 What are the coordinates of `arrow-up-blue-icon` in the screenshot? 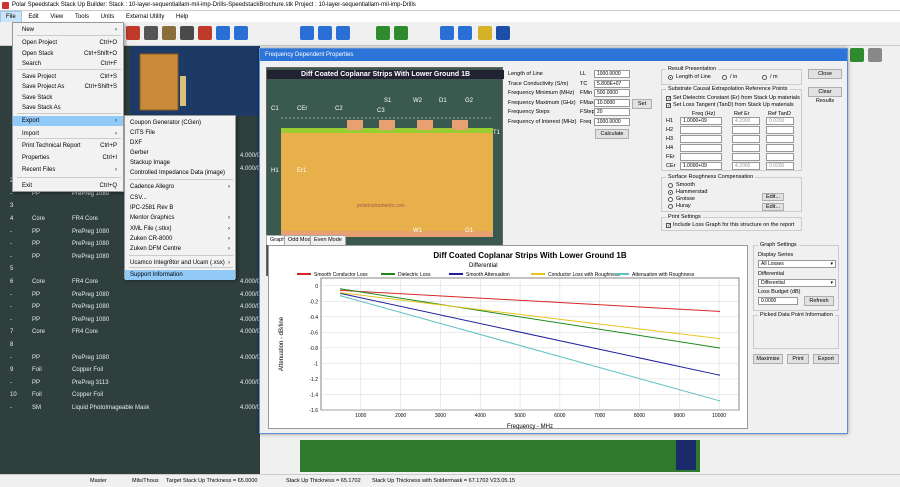 It's located at (223, 33).